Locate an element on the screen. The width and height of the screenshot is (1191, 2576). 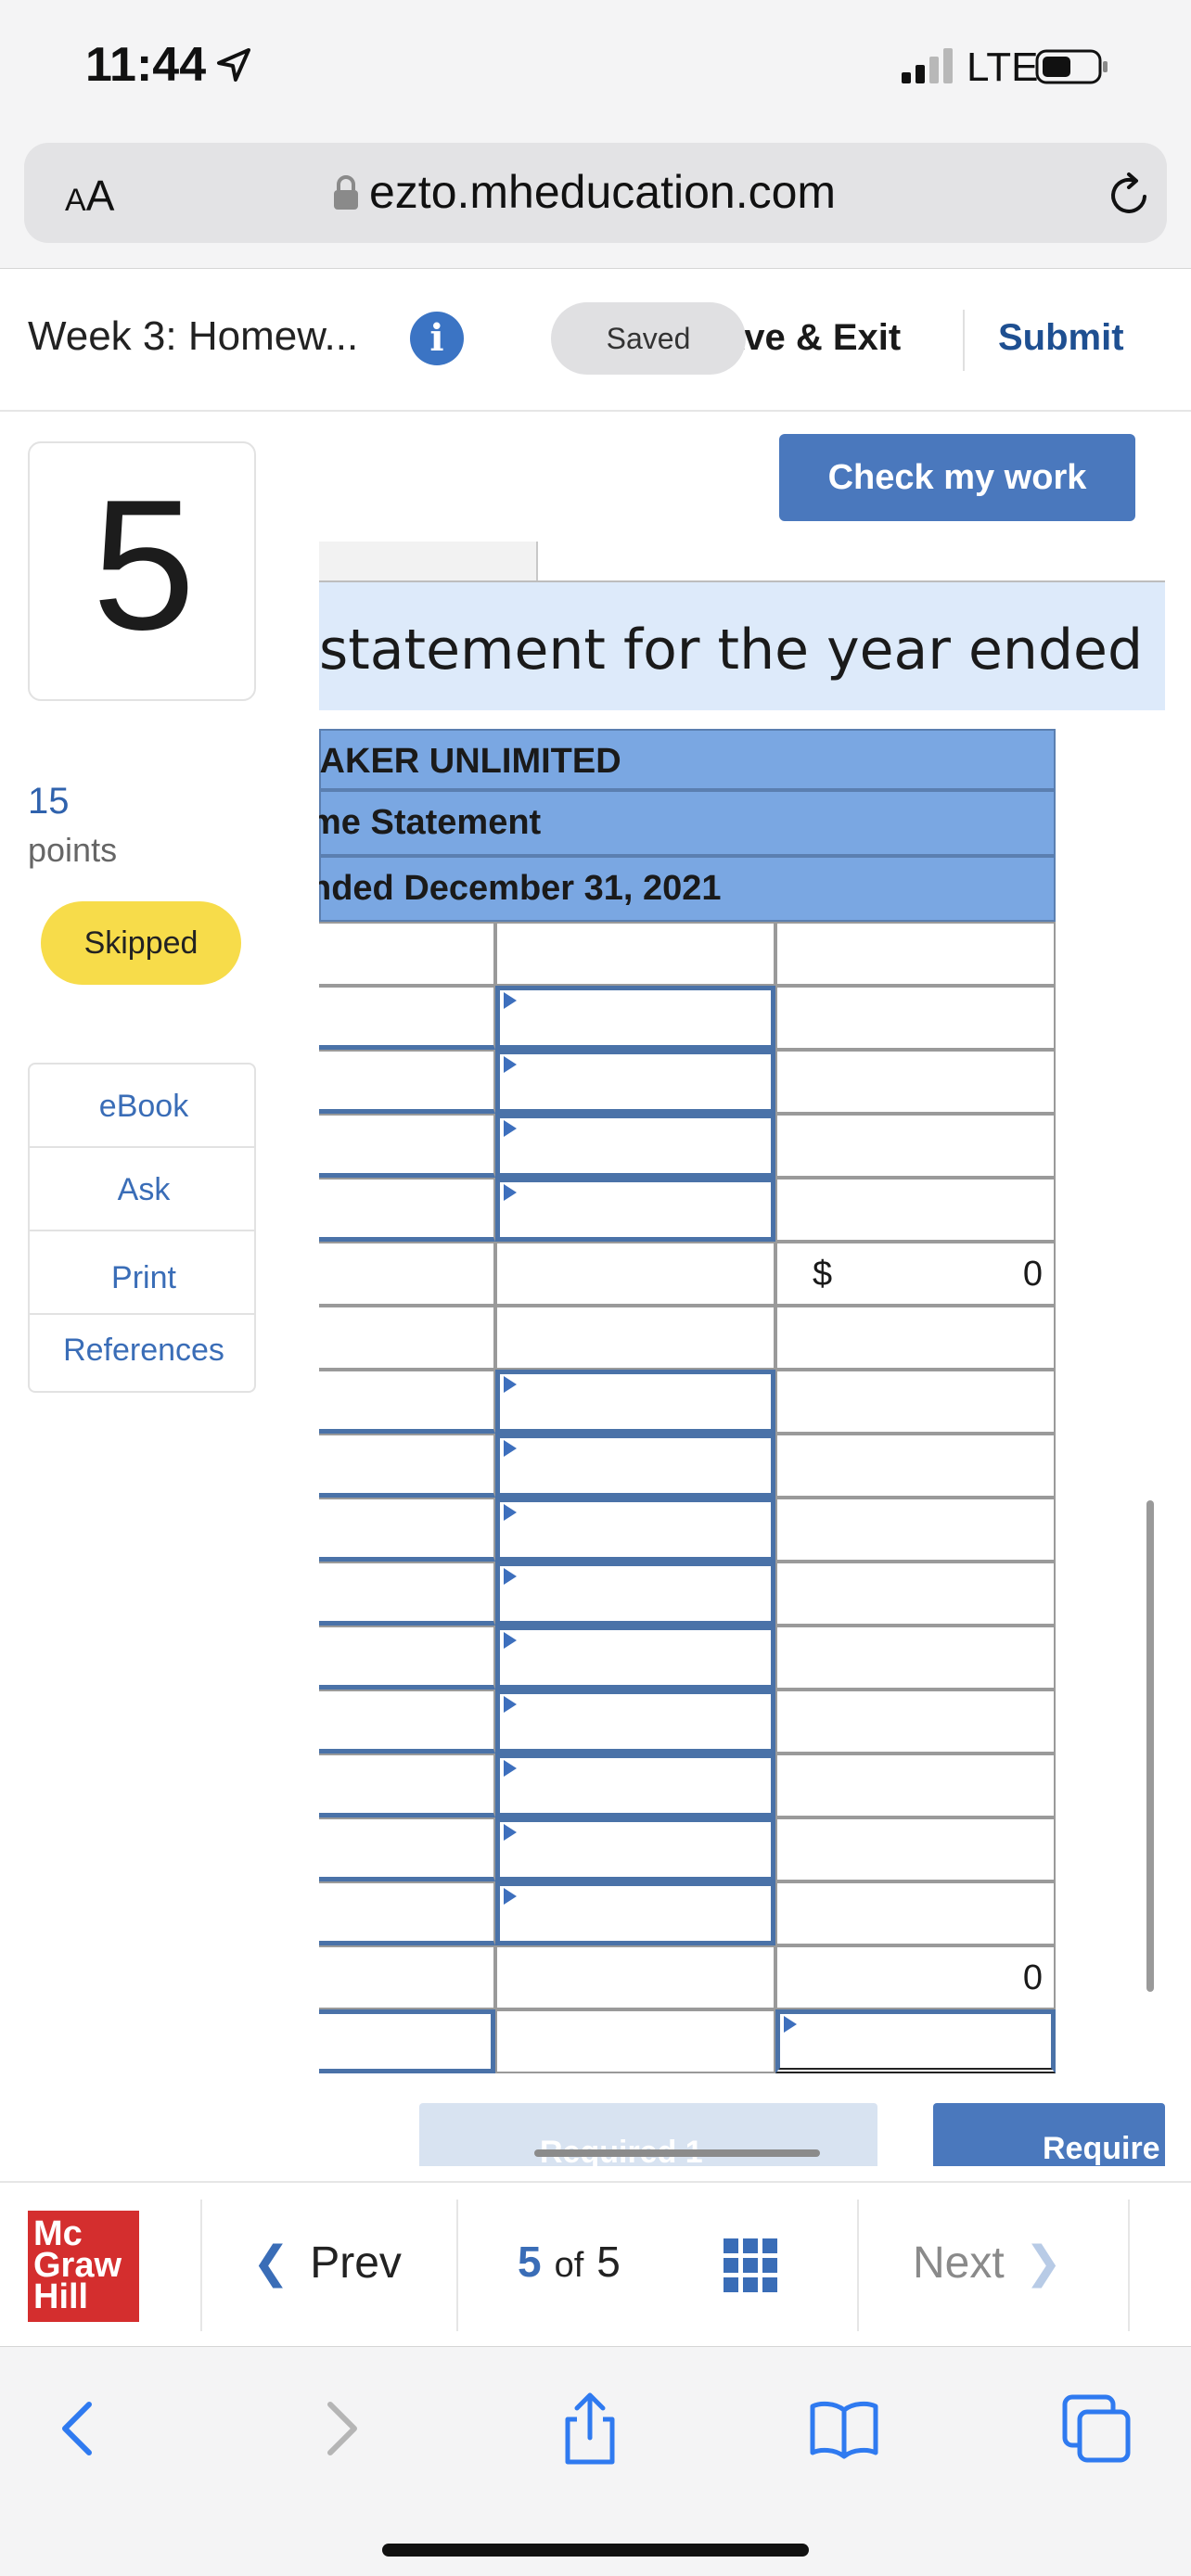
lock-icon is located at coordinates (346, 192).